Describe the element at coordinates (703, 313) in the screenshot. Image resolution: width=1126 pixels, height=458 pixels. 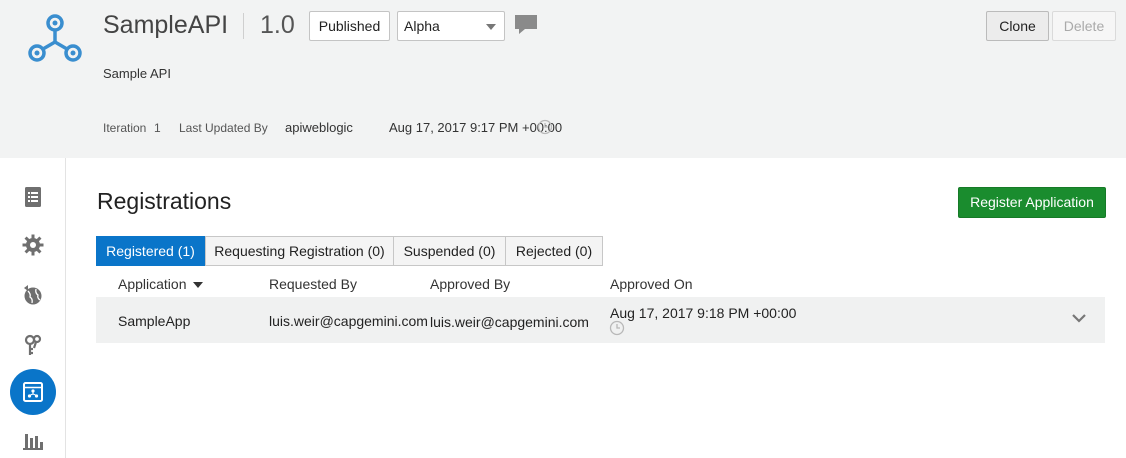
I see `cell-approved-on: Aug 17, 2017 9:18 PM +00:00` at that location.